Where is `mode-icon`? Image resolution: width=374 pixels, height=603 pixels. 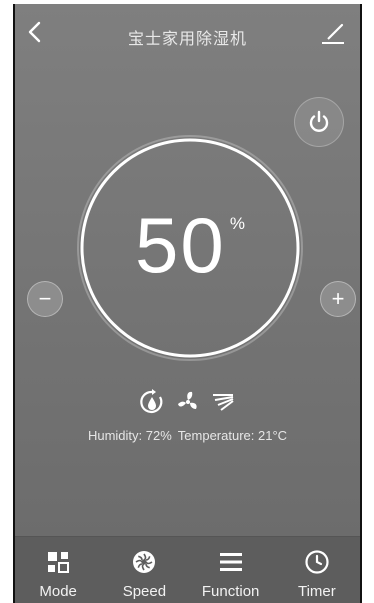 mode-icon is located at coordinates (59, 562).